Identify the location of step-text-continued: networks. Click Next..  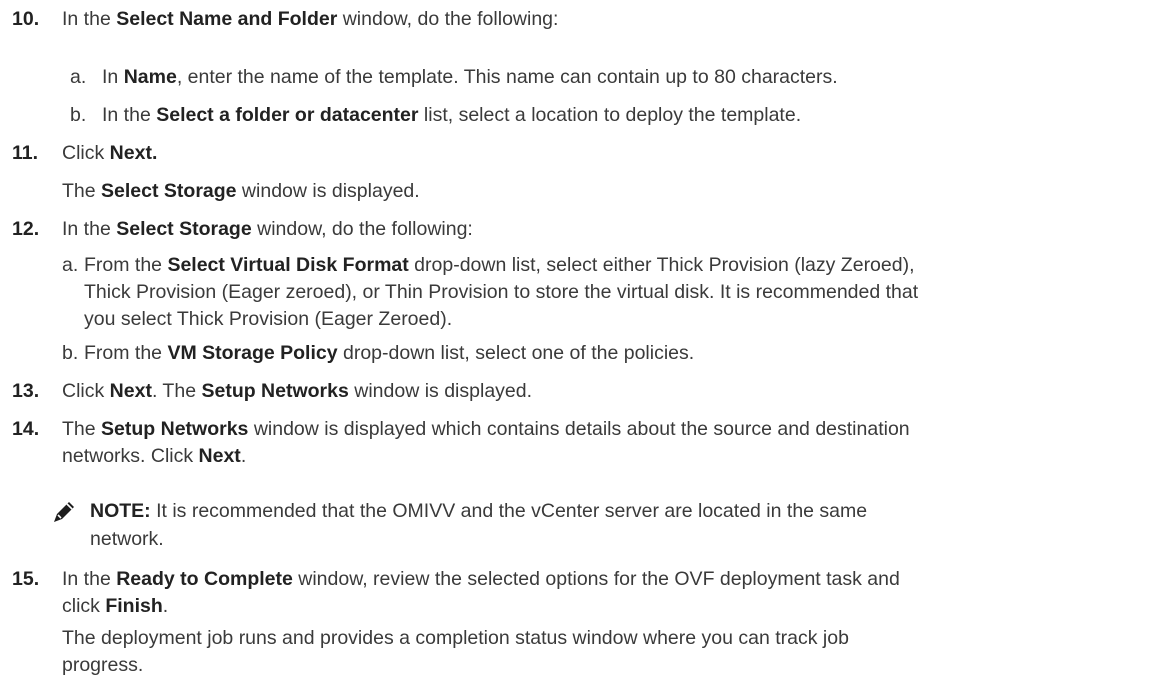
(154, 456).